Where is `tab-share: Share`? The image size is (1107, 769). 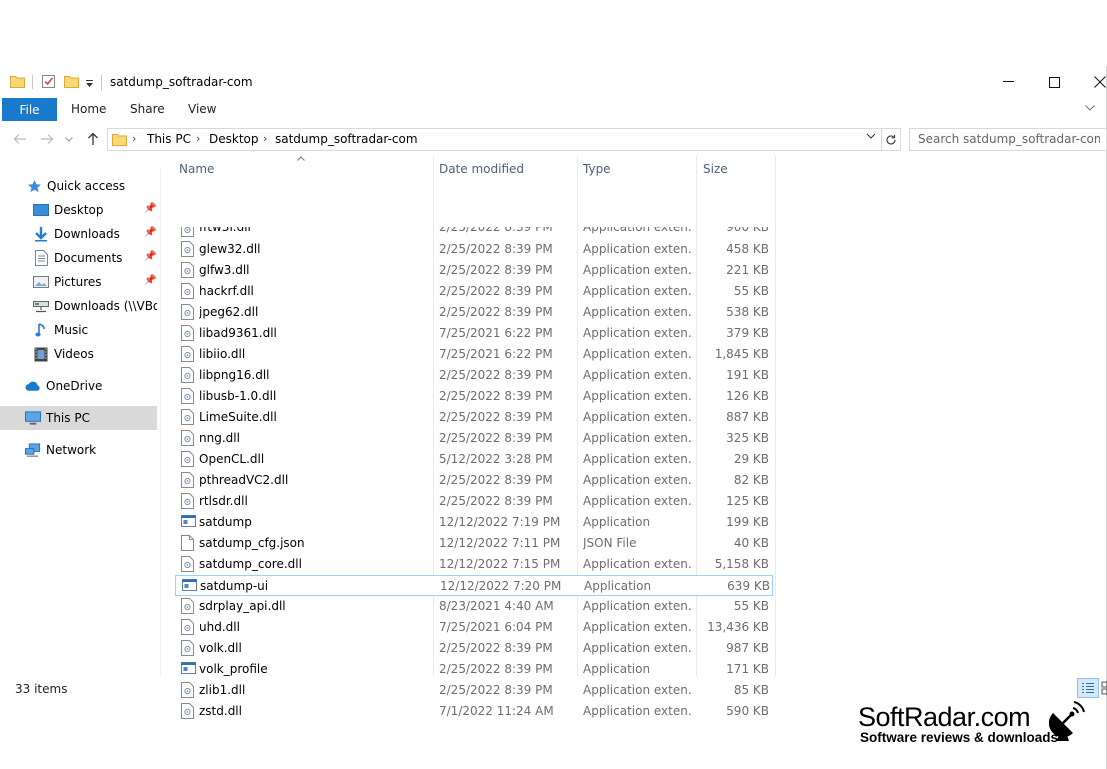 tab-share: Share is located at coordinates (147, 109).